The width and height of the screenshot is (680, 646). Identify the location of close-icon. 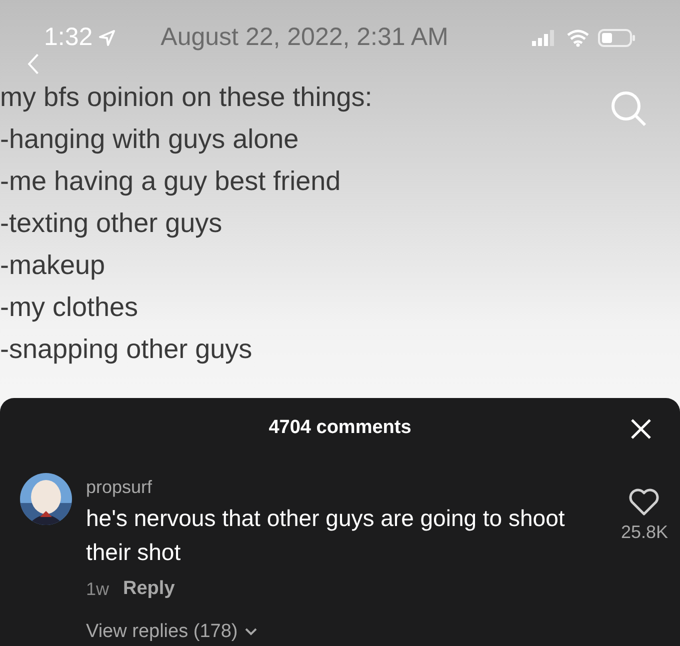
(641, 429).